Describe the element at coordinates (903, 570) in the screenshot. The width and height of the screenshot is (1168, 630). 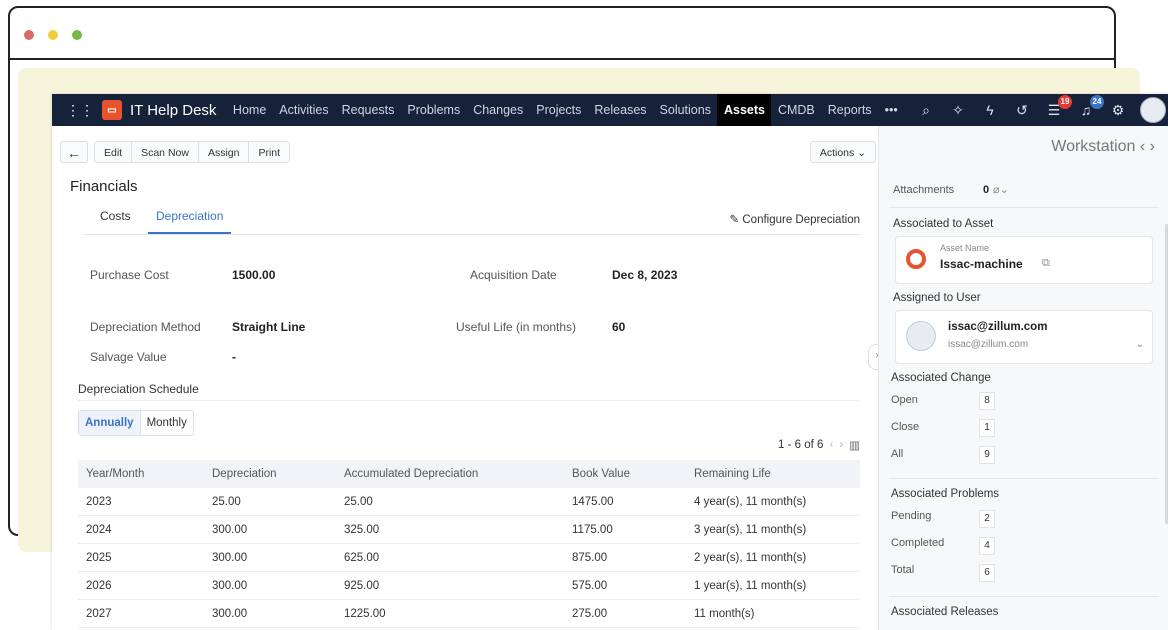
I see `problem-total-label: Total` at that location.